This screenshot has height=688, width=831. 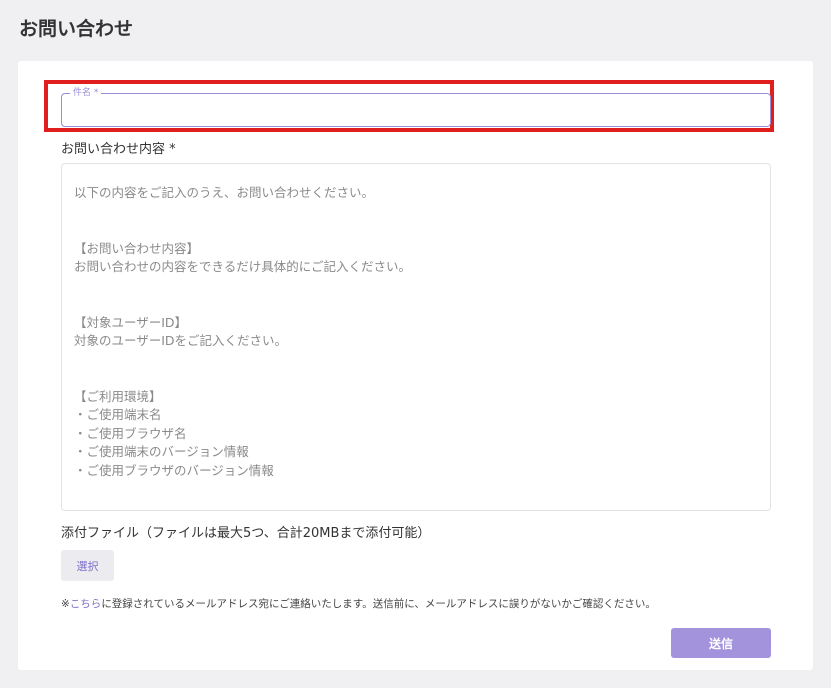 I want to click on subject-input, so click(x=416, y=110).